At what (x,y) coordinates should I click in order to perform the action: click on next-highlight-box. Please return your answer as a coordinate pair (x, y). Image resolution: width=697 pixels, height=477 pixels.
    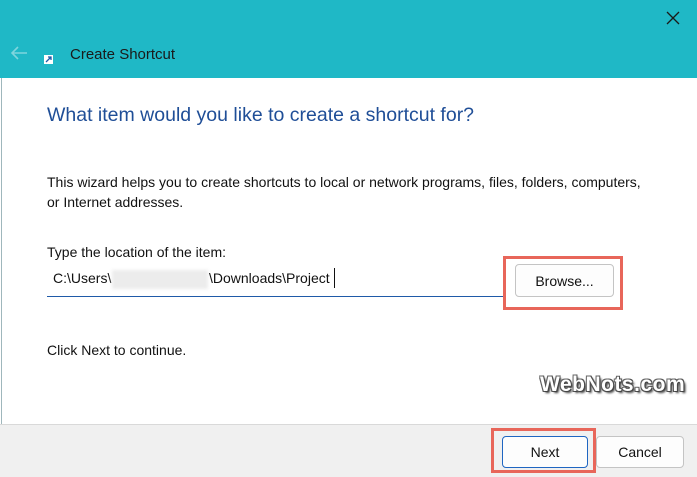
    Looking at the image, I should click on (543, 450).